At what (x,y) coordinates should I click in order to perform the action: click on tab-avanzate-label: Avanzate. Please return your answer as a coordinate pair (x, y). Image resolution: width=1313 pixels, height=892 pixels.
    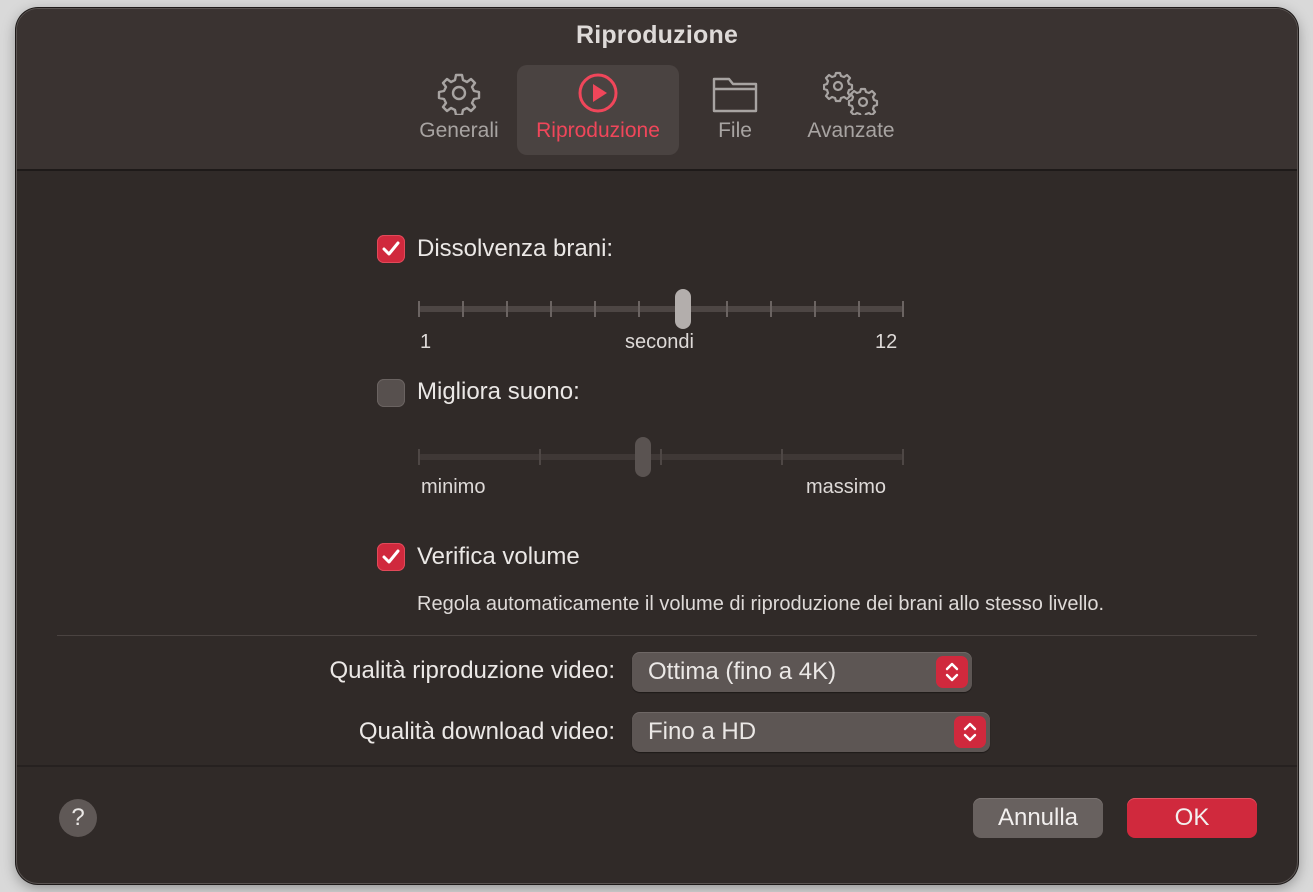
    Looking at the image, I should click on (851, 130).